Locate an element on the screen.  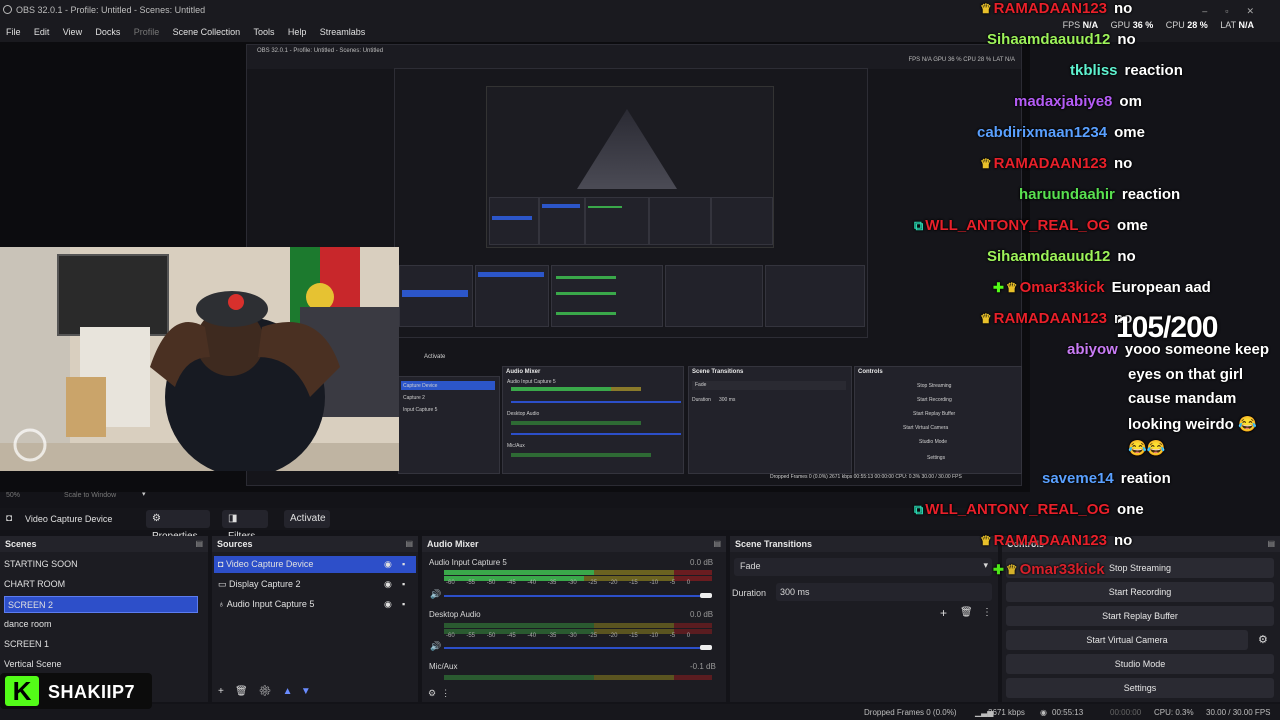
source-label: Audio Input Capture 5 is located at coordinates (270, 604).